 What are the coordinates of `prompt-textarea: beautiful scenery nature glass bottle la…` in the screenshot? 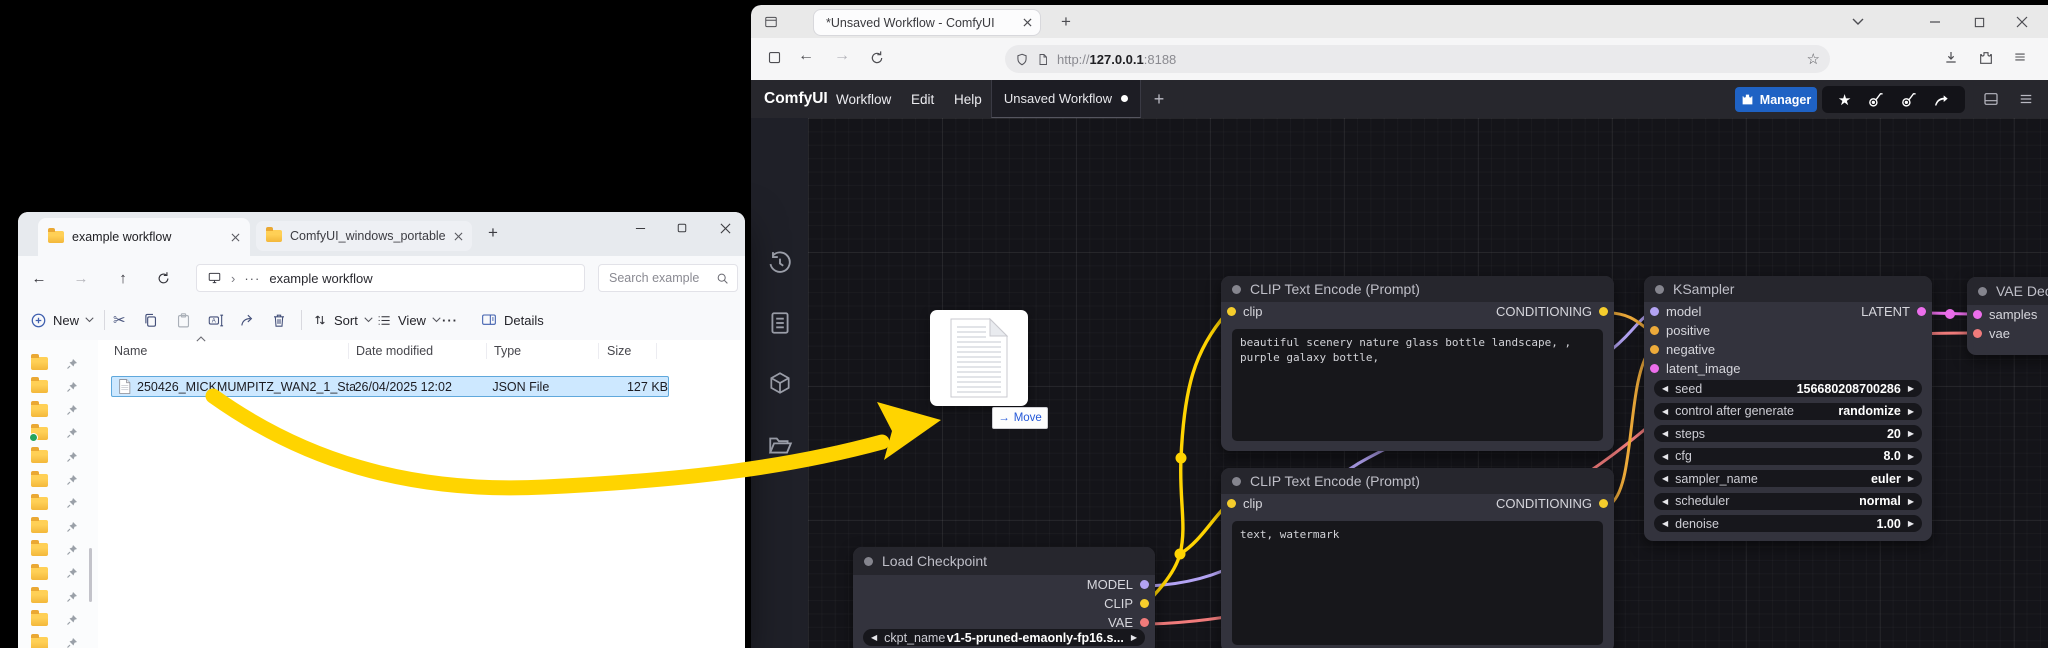 It's located at (1417, 385).